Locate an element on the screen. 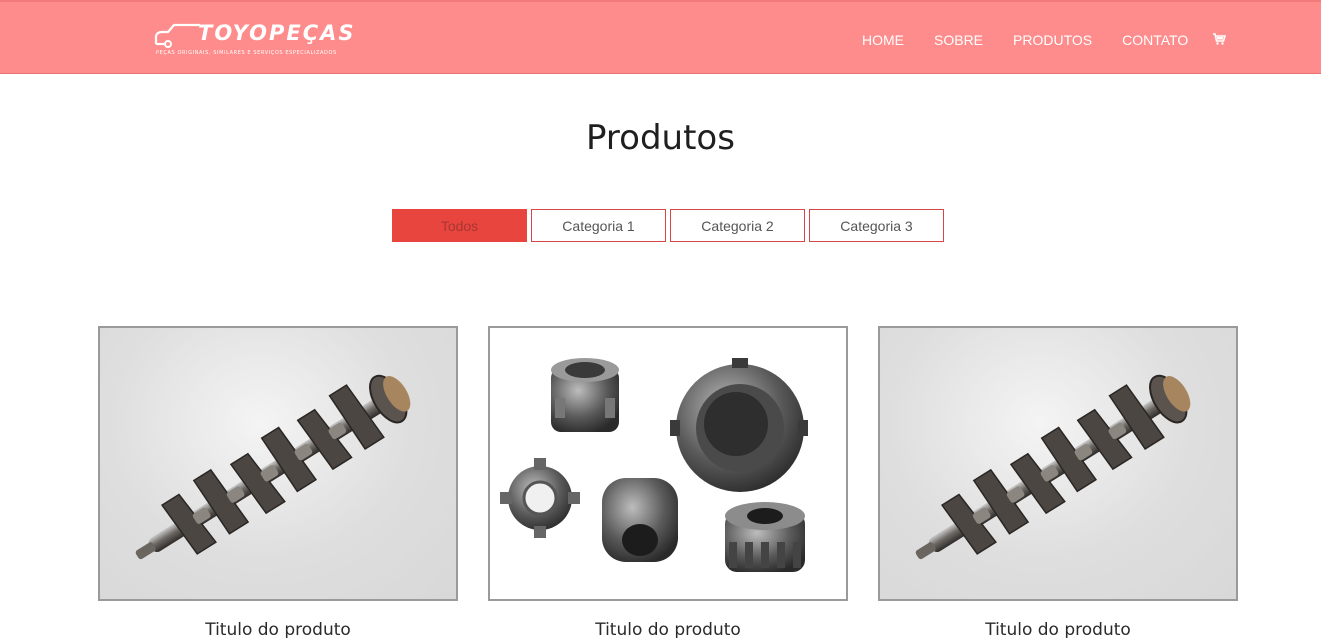 The image size is (1321, 638). gears-image is located at coordinates (654, 465).